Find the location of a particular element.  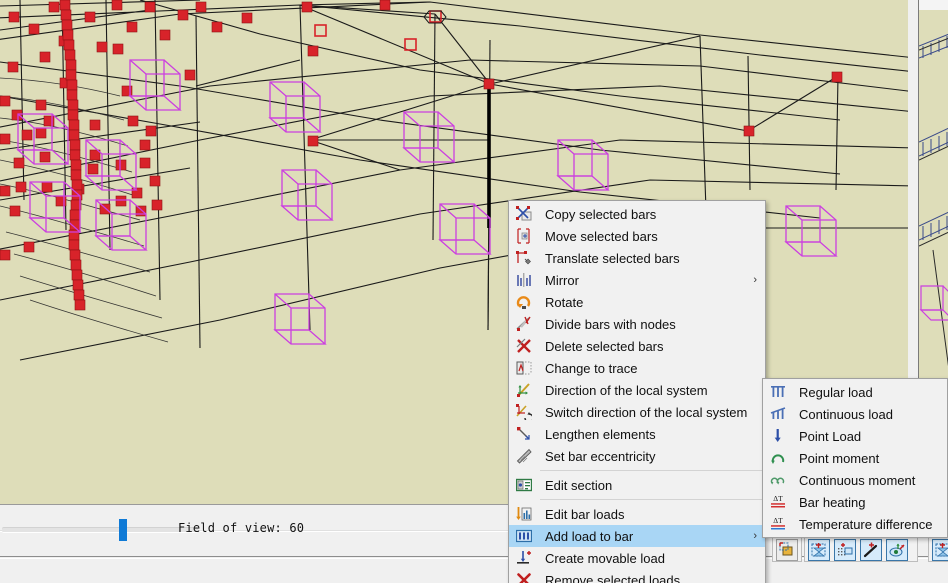

menu-item-label: Change to trace is located at coordinates (591, 368).